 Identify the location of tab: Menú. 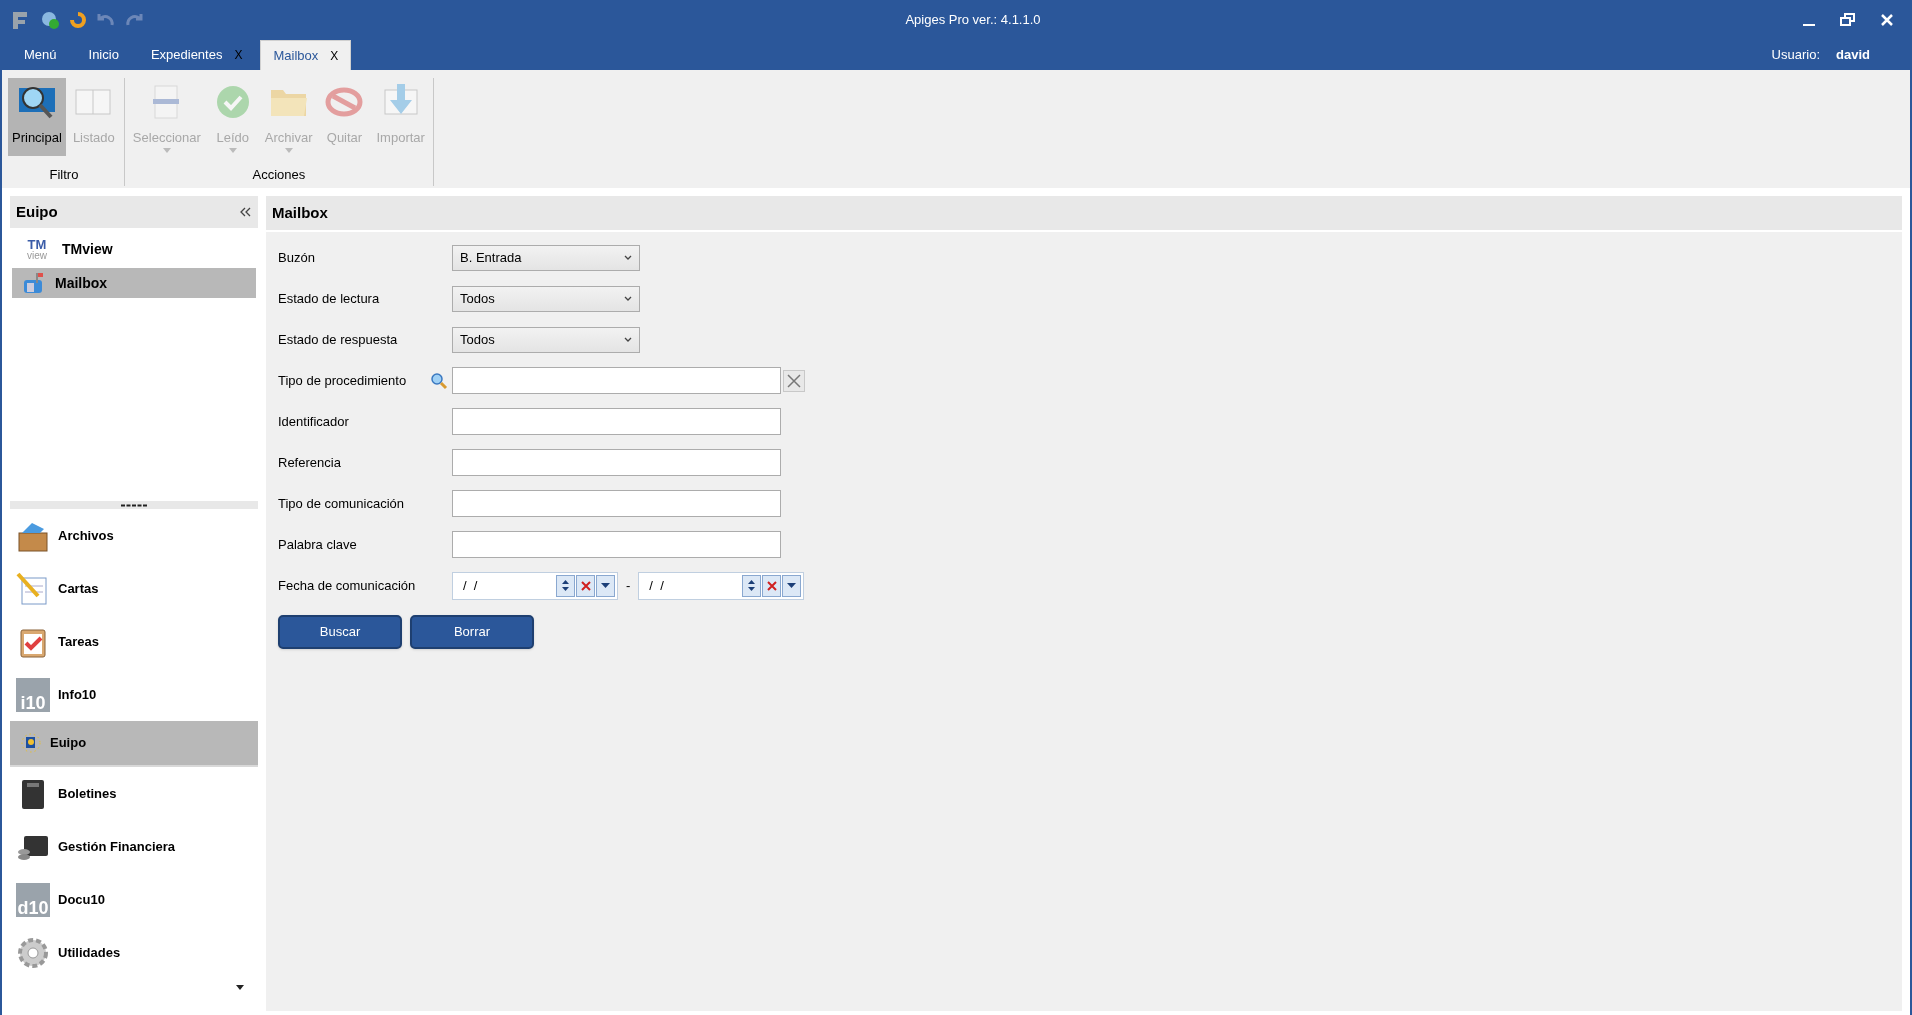
(40, 55).